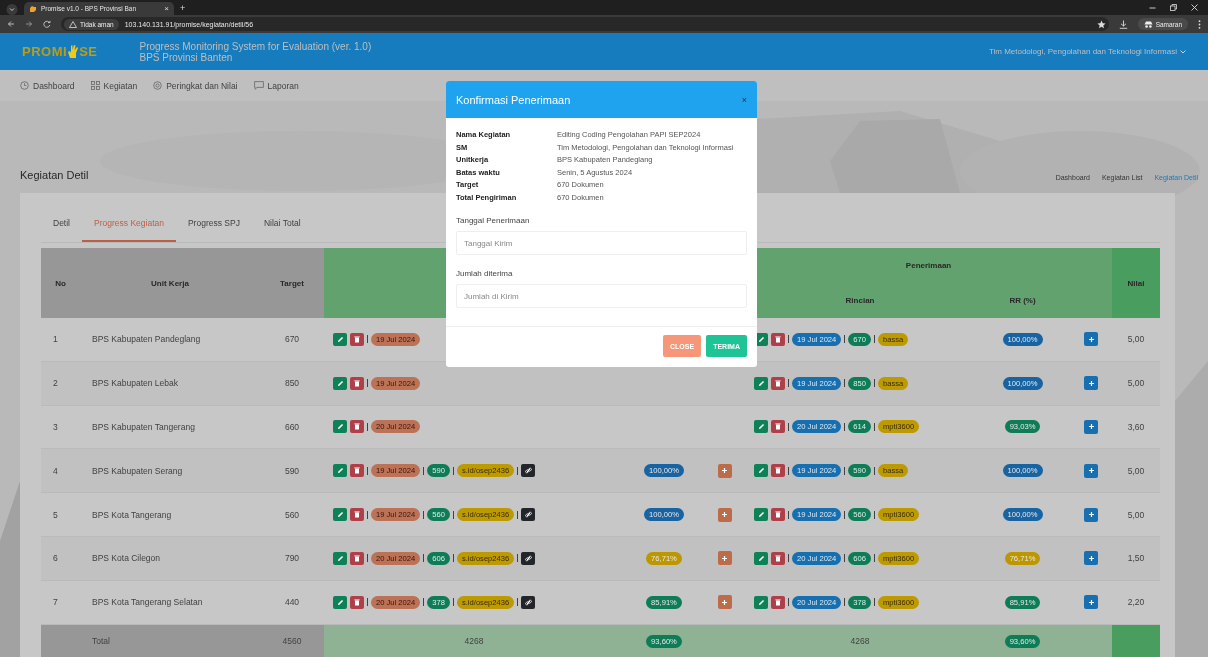 This screenshot has height=657, width=1208. Describe the element at coordinates (601, 296) in the screenshot. I see `input-field: Jumlah di Kirim` at that location.